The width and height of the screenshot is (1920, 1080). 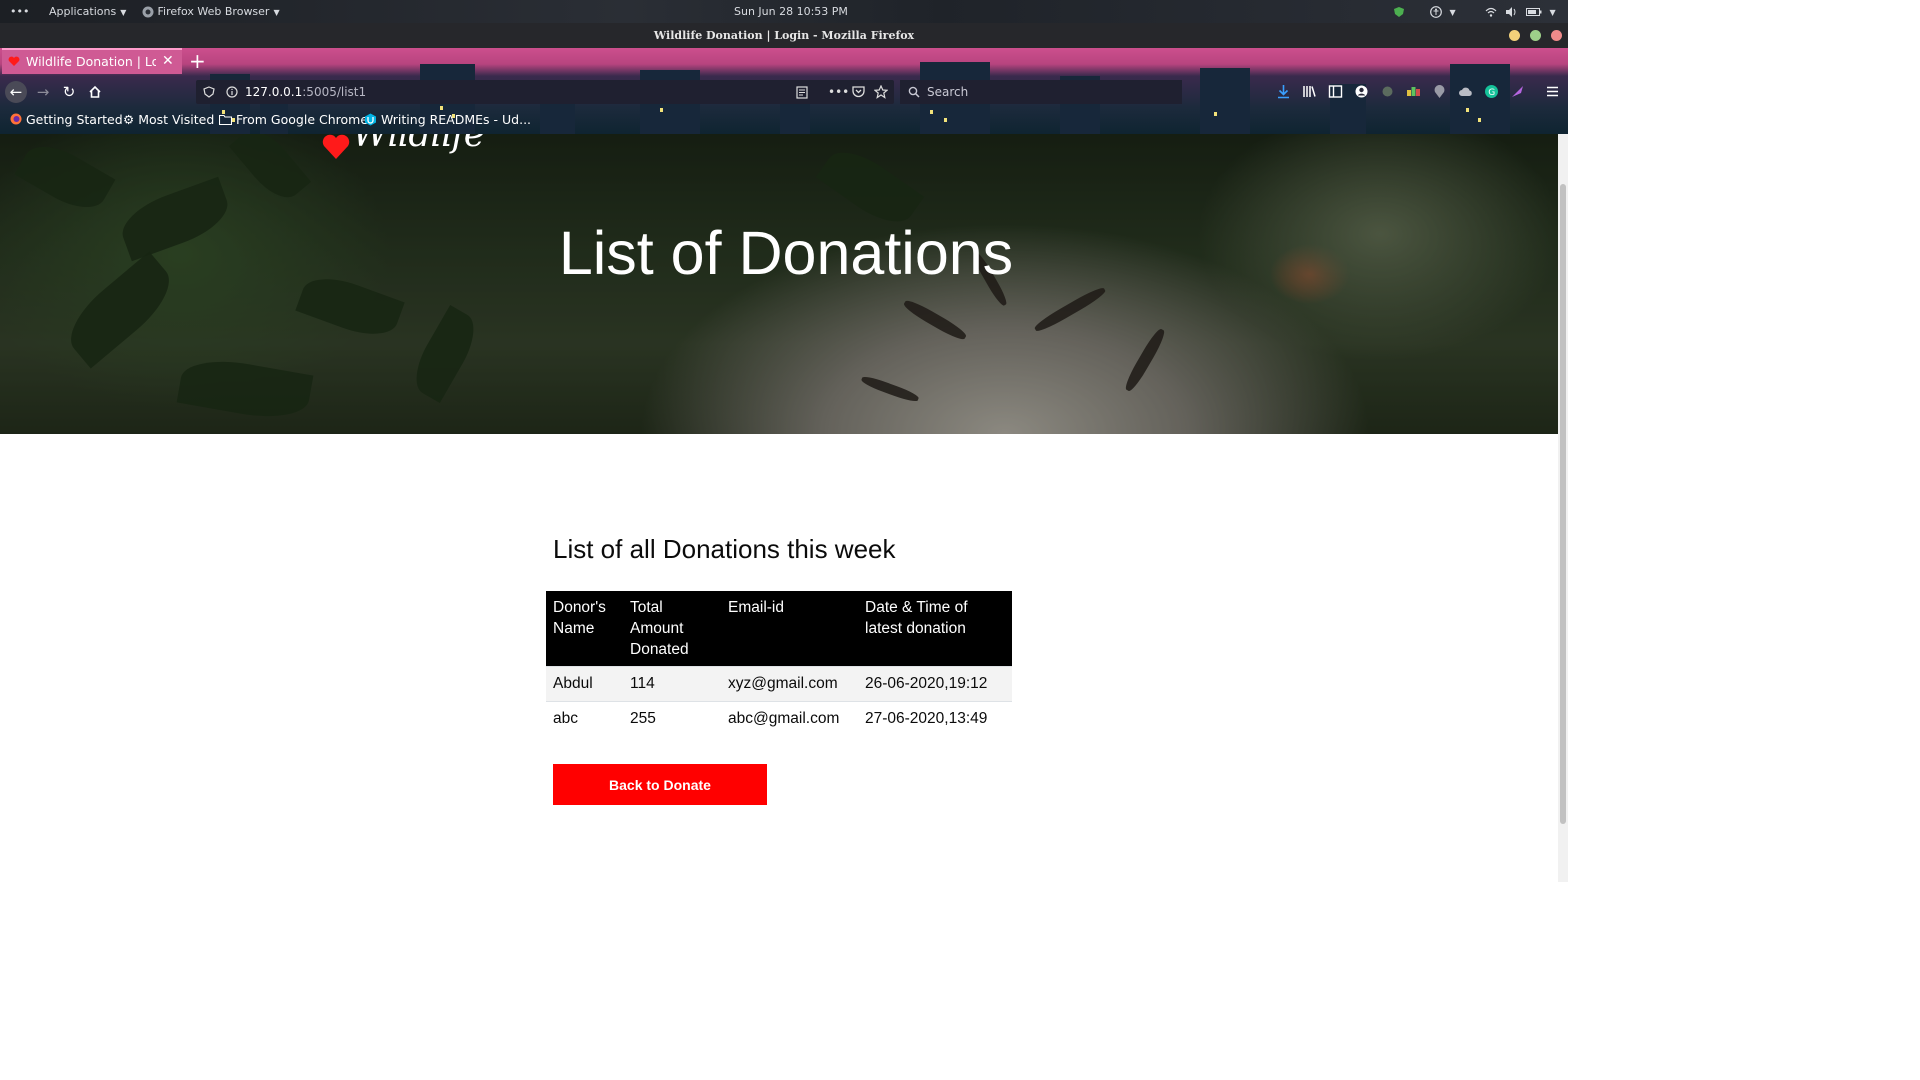 I want to click on minimize-button, so click(x=1514, y=35).